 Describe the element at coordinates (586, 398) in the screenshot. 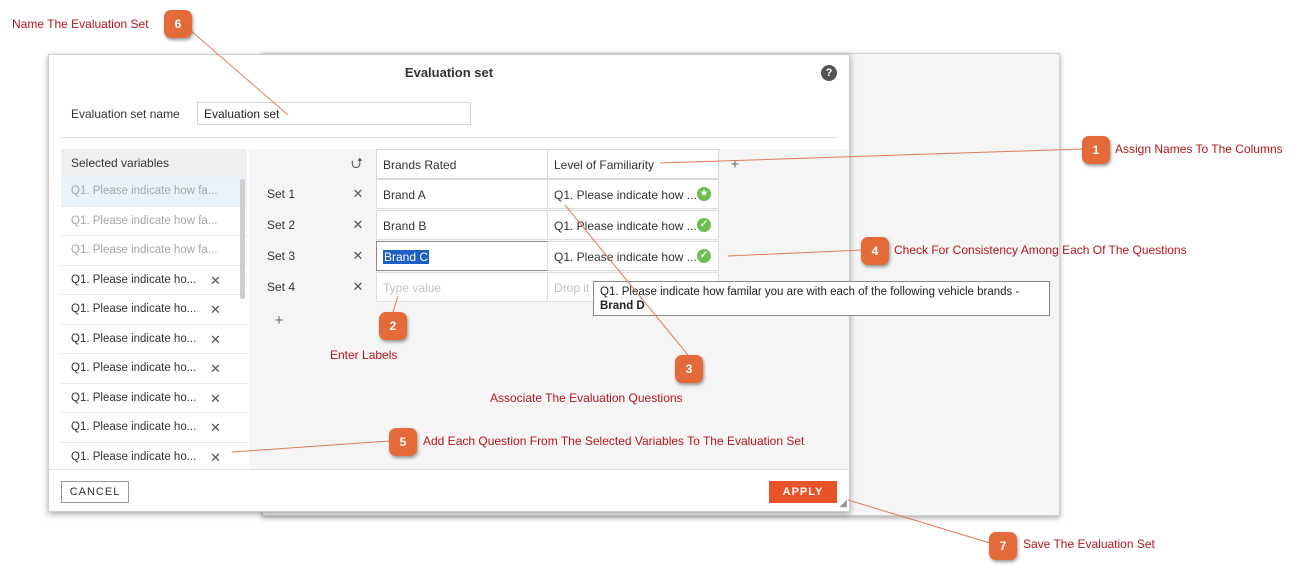

I see `annotation-text-3: Associate The Evaluation Questions` at that location.